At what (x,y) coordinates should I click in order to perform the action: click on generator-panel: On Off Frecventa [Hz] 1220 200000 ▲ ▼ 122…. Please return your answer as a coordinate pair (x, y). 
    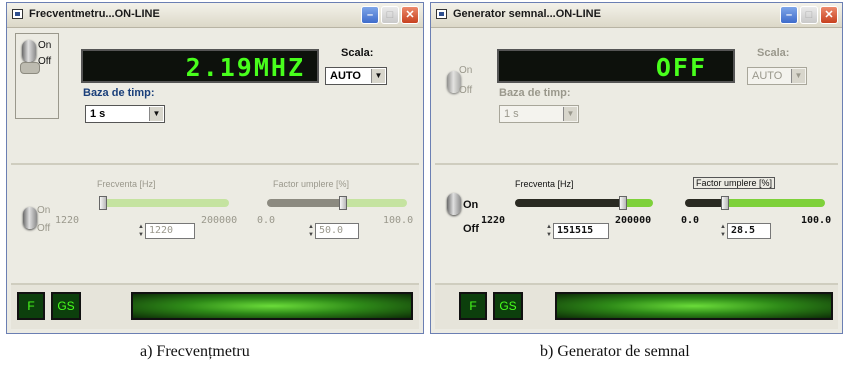
    Looking at the image, I should click on (215, 214).